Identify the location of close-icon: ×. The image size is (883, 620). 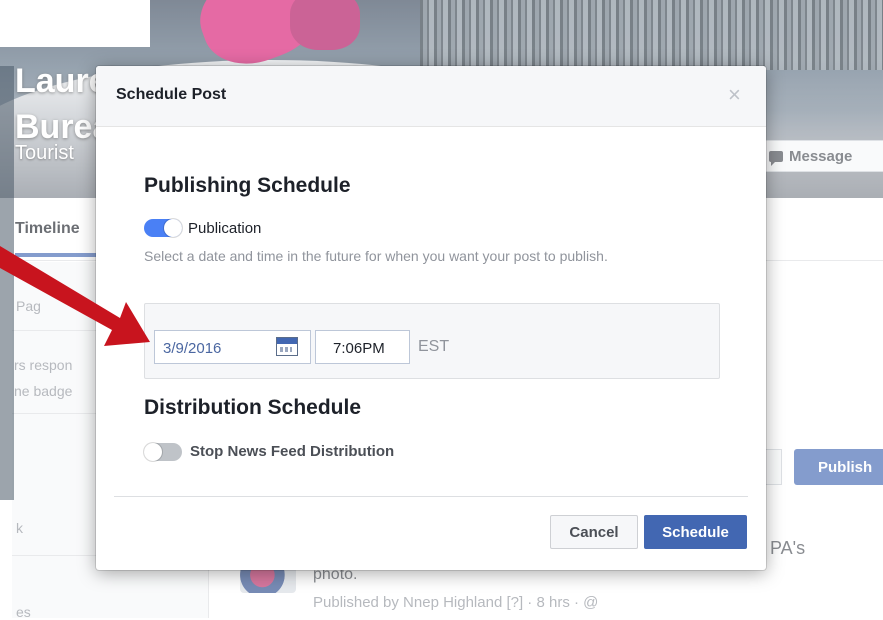
(734, 95).